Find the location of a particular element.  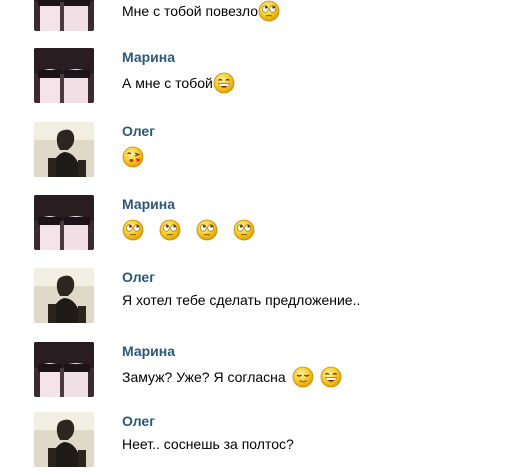

message-text: Мне с тобой повезло is located at coordinates (201, 11).